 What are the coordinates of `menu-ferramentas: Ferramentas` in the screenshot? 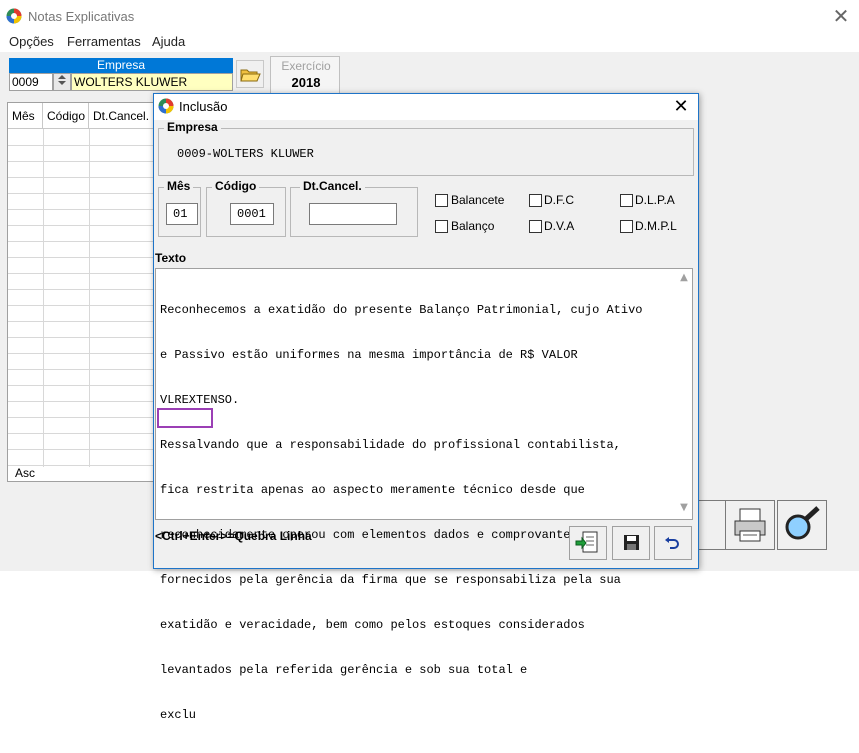 It's located at (104, 41).